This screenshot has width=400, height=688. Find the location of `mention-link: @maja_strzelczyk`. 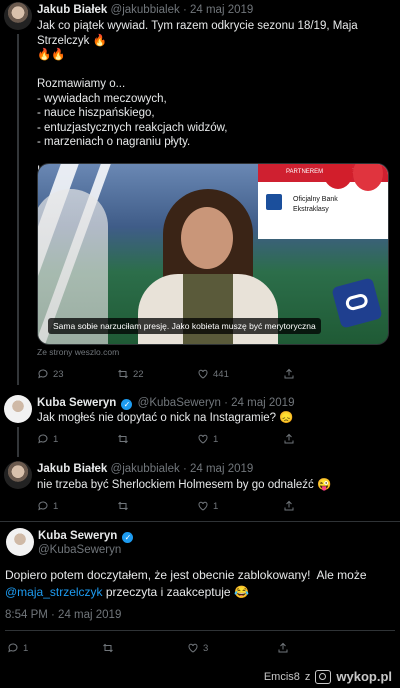

mention-link: @maja_strzelczyk is located at coordinates (54, 592).